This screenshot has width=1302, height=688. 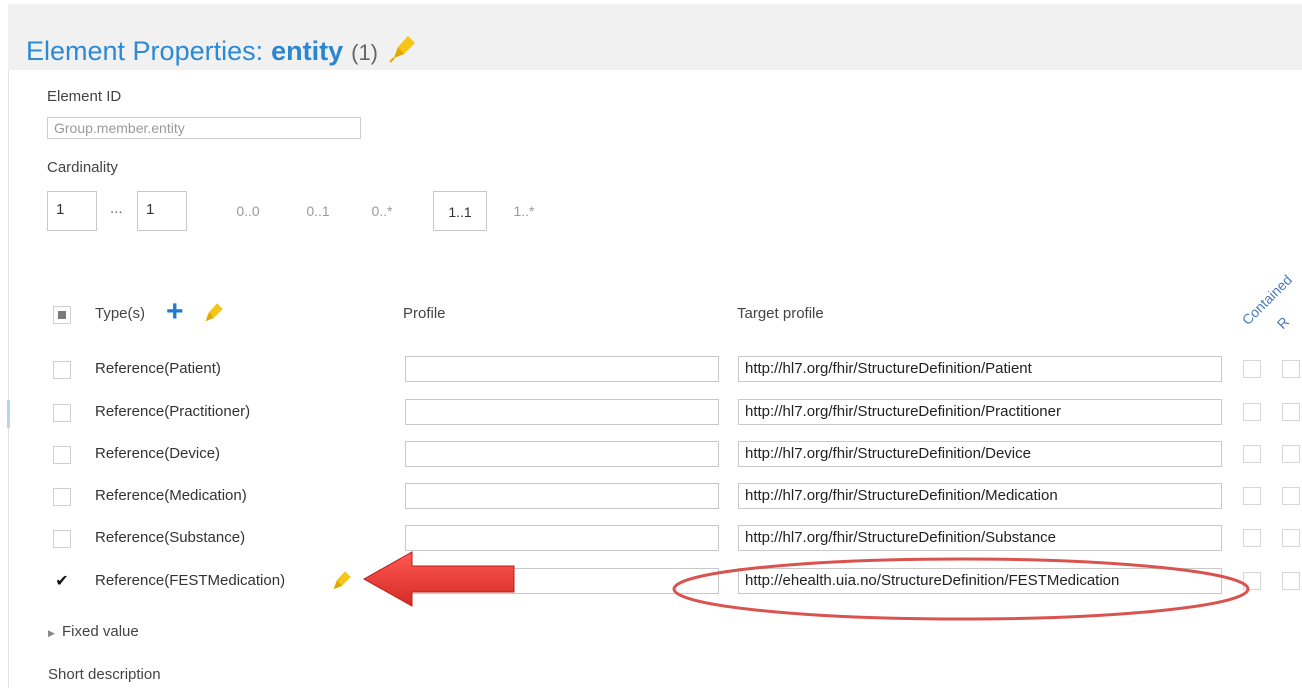 I want to click on cardinality-preset-1-1: 1..1, so click(x=460, y=211).